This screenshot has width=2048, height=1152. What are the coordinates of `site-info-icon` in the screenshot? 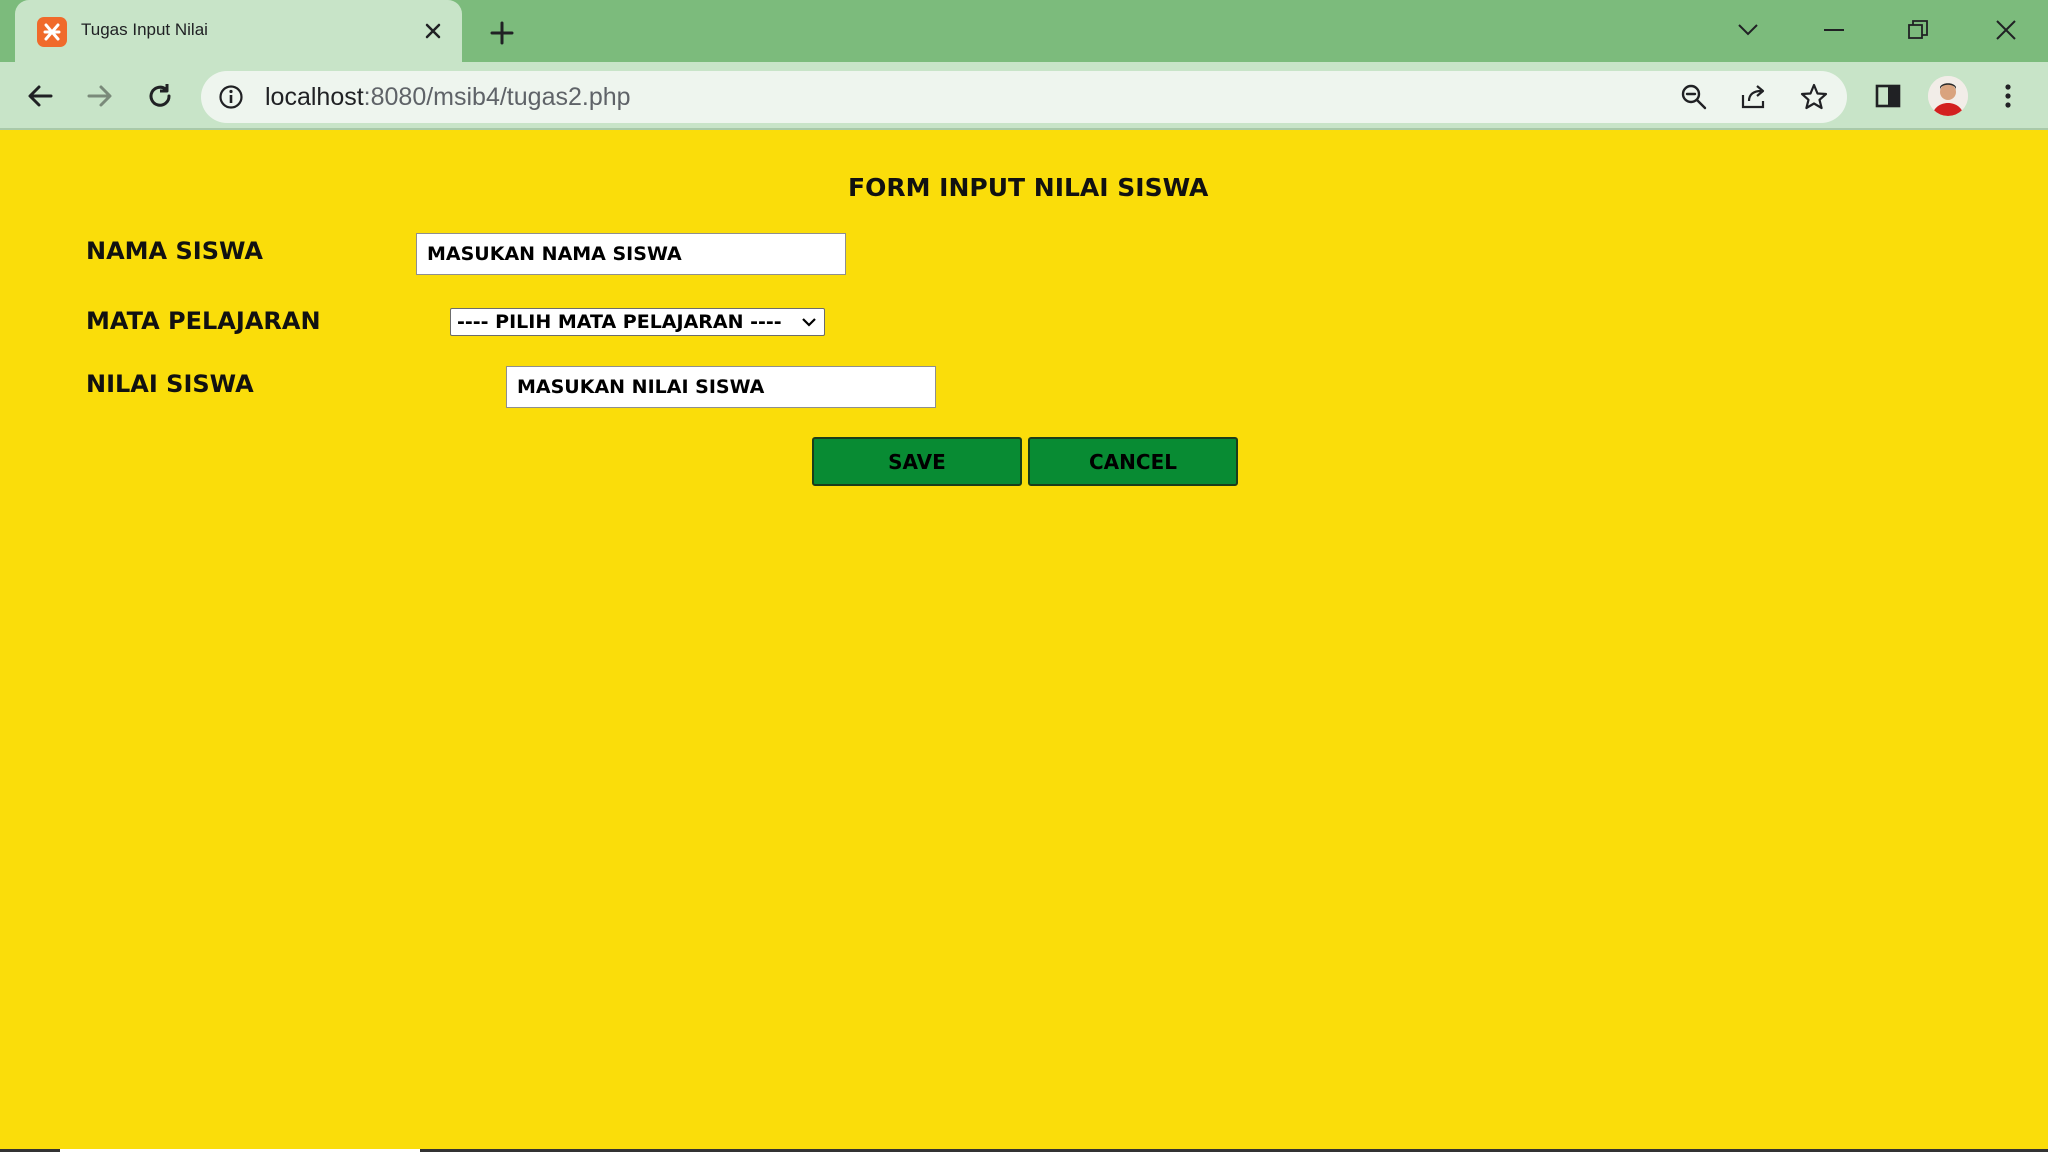 It's located at (231, 97).